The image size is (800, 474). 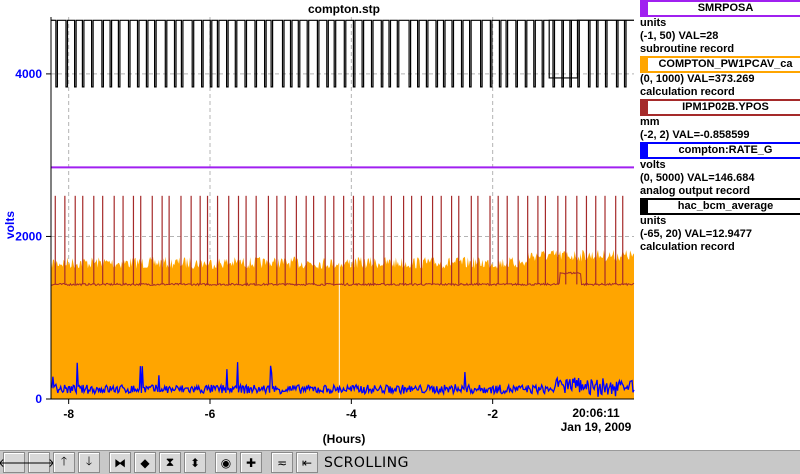 What do you see at coordinates (653, 165) in the screenshot?
I see `legend-units: volts` at bounding box center [653, 165].